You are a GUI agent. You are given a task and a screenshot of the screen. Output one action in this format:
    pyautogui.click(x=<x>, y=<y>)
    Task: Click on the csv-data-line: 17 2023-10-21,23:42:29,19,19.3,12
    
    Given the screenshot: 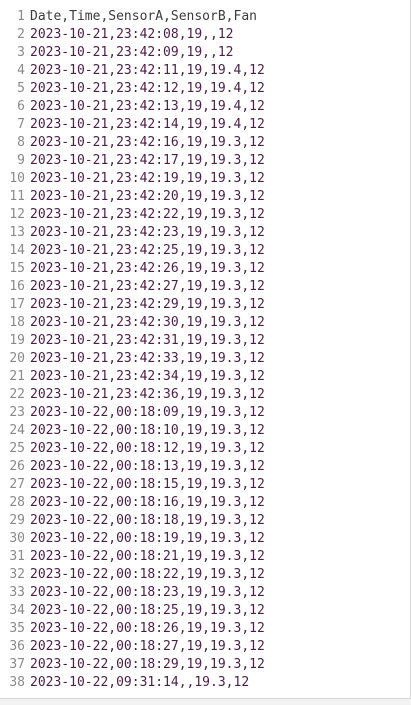 What is the action you would take?
    pyautogui.click(x=205, y=305)
    